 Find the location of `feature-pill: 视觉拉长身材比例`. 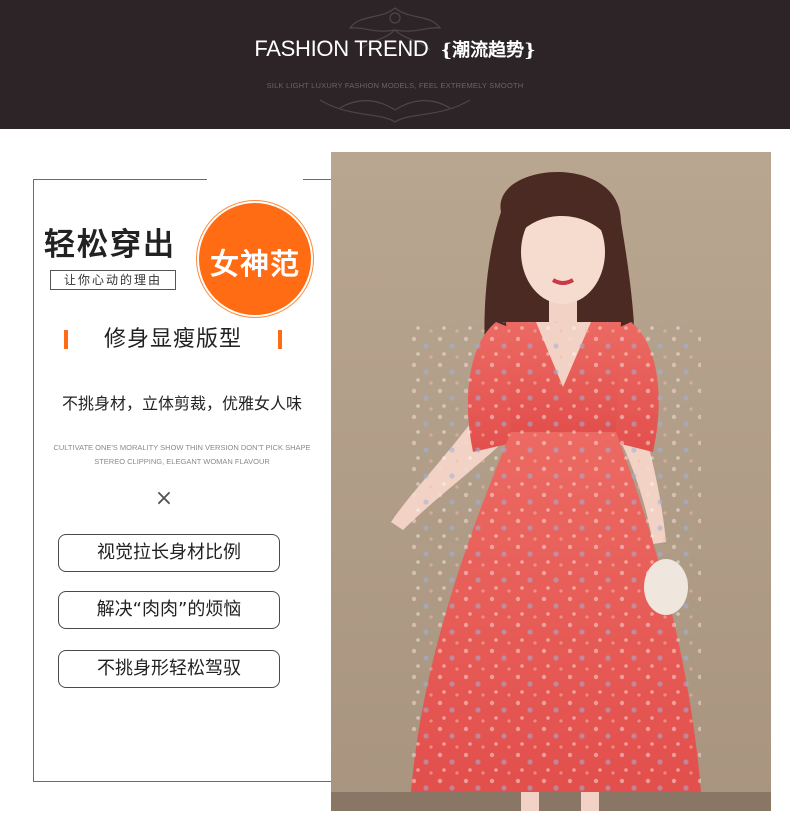

feature-pill: 视觉拉长身材比例 is located at coordinates (169, 553).